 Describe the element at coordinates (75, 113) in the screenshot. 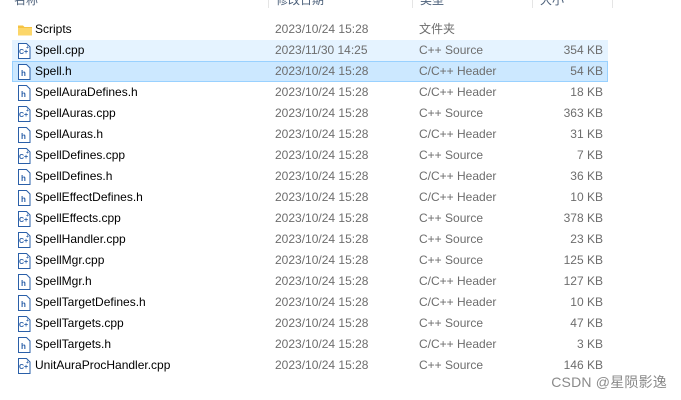

I see `file-name: SpellAuras.cpp` at that location.